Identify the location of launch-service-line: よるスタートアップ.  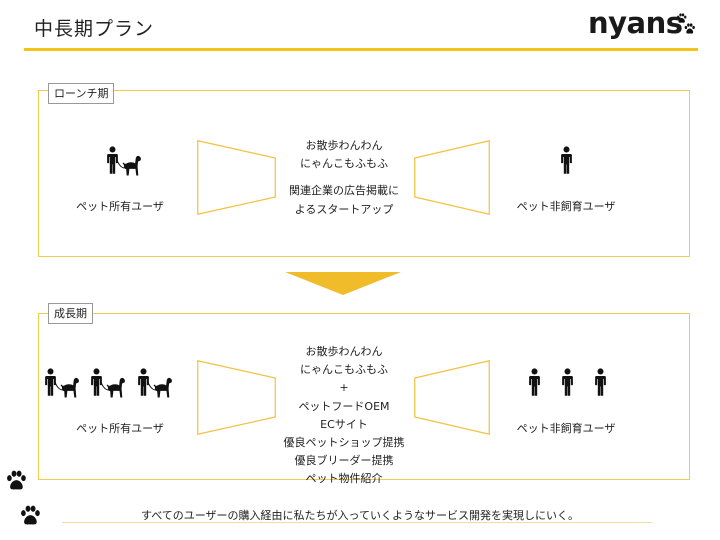
(344, 209).